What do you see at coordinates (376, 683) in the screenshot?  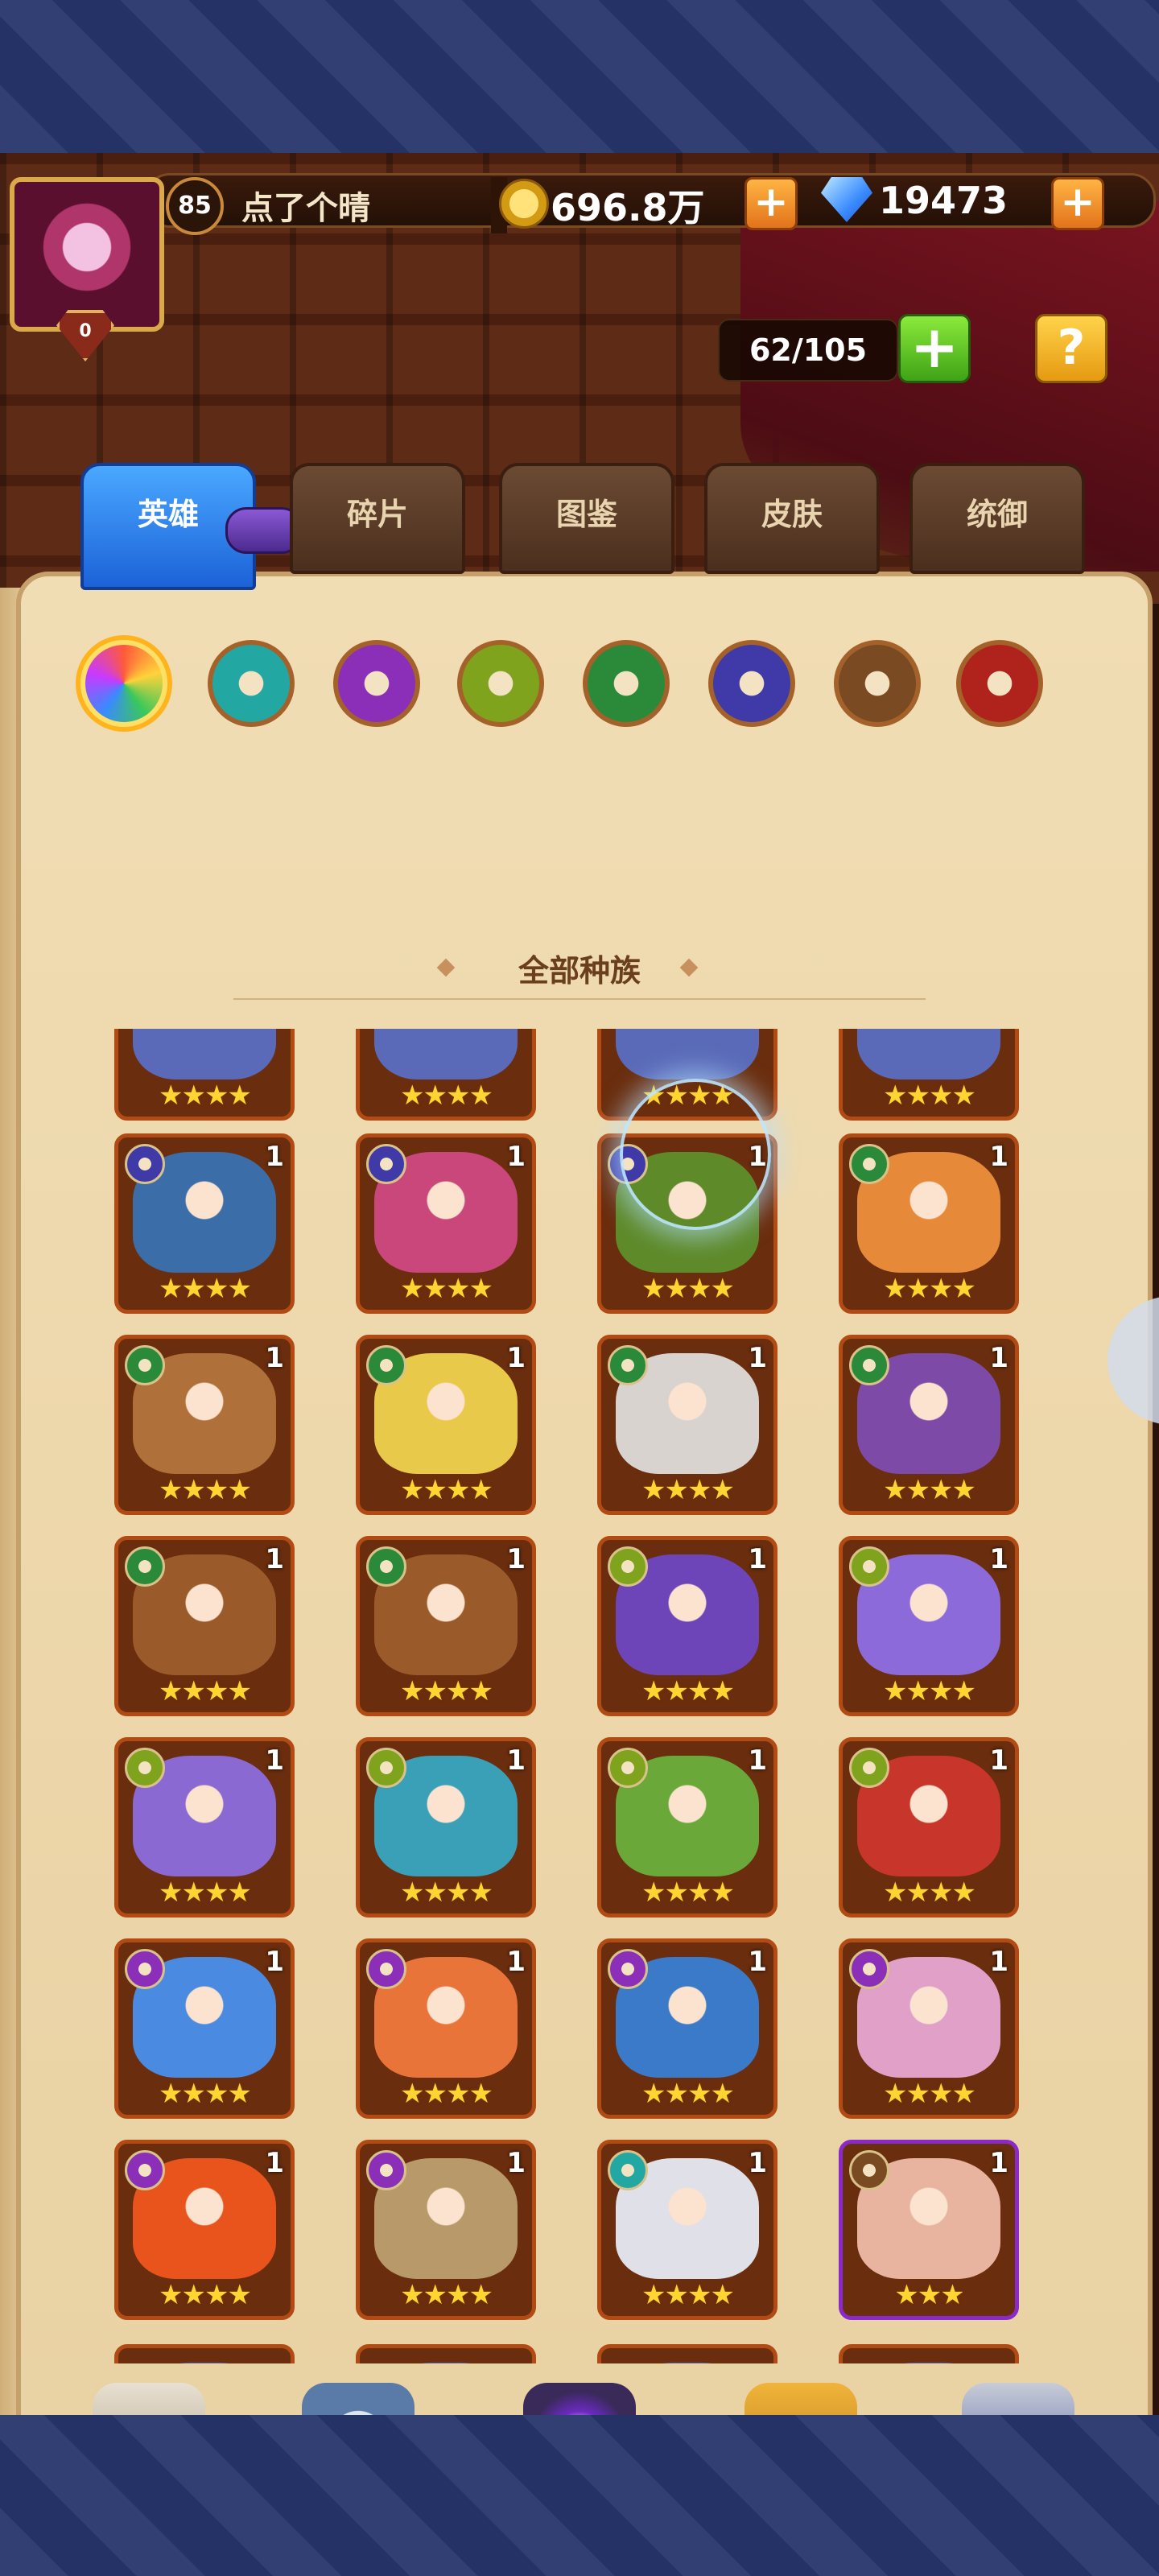 I see `race-filter-dark-icon` at bounding box center [376, 683].